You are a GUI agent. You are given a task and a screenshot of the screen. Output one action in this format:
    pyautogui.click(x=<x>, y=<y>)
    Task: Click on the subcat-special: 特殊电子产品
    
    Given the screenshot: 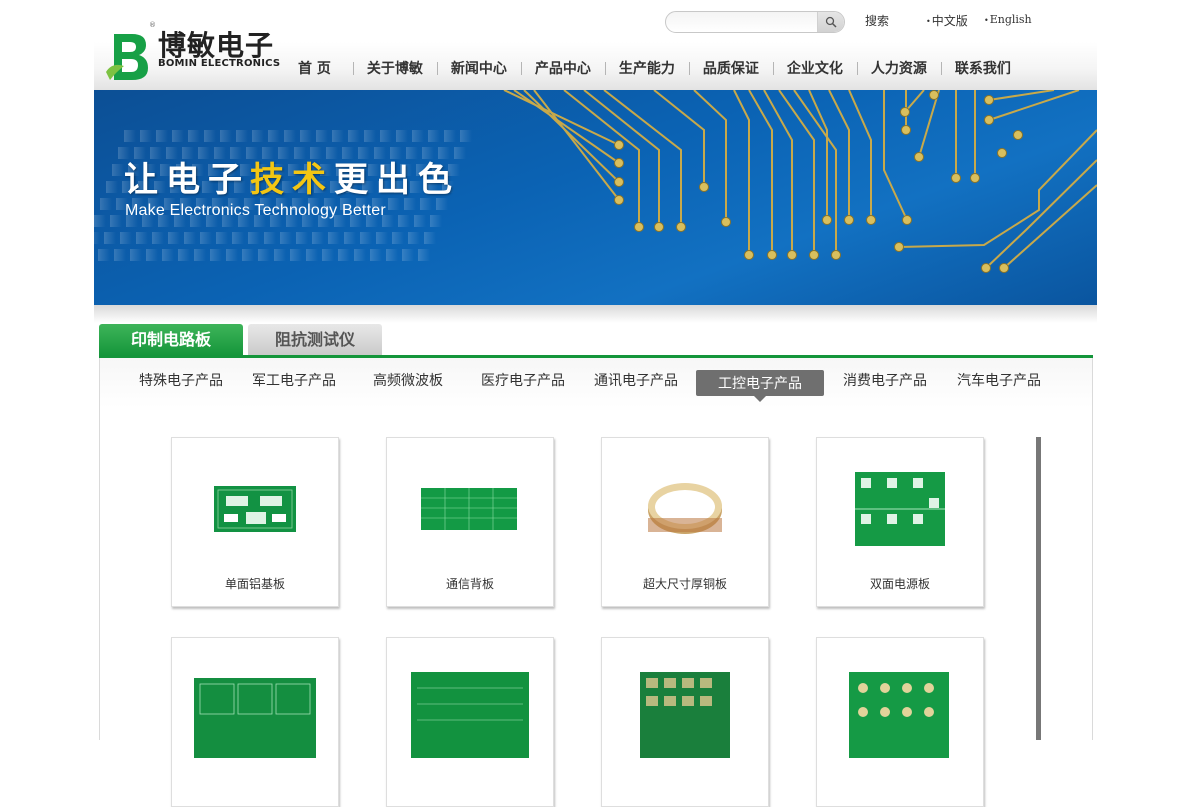 What is the action you would take?
    pyautogui.click(x=181, y=380)
    